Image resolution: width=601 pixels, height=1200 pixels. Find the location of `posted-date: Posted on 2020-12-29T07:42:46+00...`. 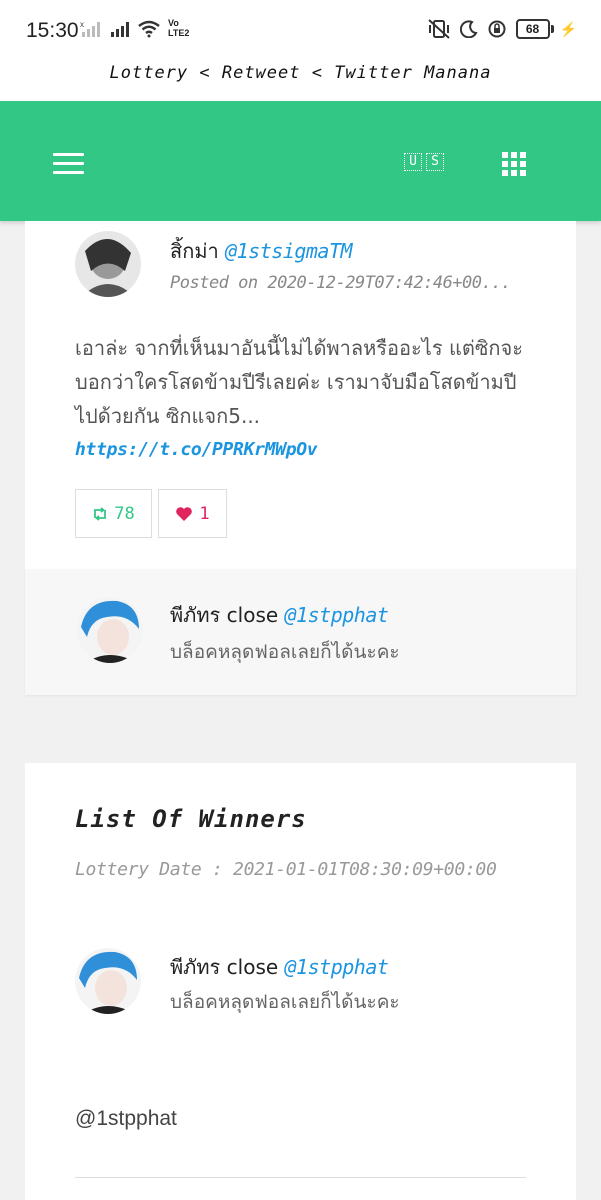

posted-date: Posted on 2020-12-29T07:42:46+00... is located at coordinates (340, 283).